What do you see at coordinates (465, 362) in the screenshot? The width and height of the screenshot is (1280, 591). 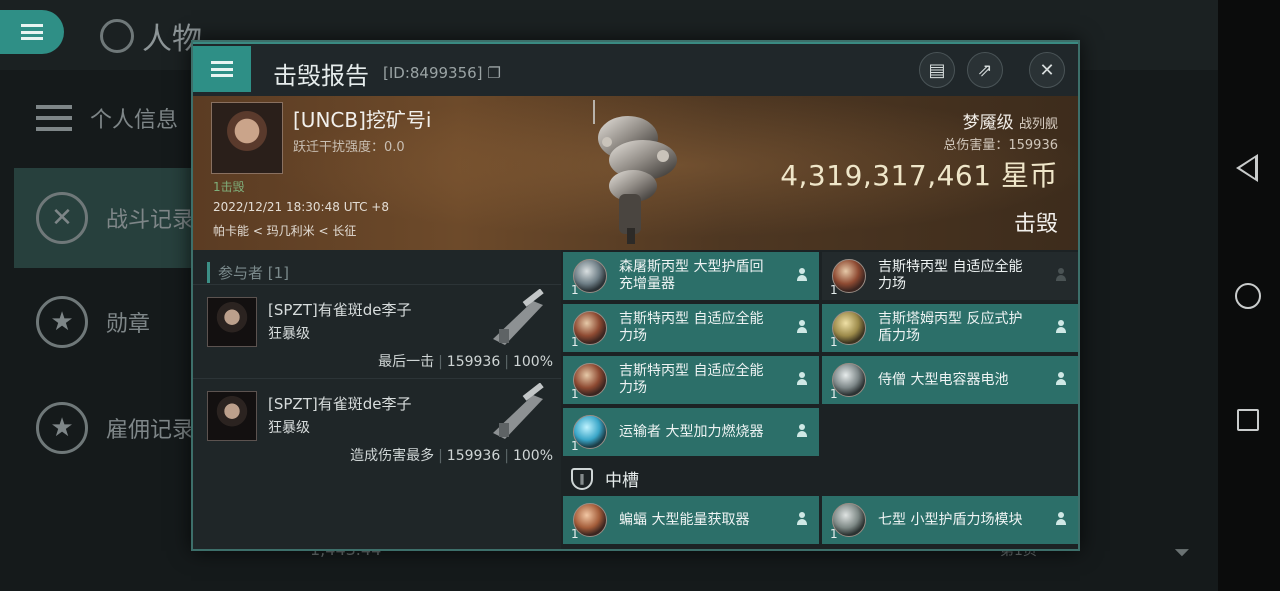 I see `attacker-stats: 最后一击 | 159936 | 100%` at bounding box center [465, 362].